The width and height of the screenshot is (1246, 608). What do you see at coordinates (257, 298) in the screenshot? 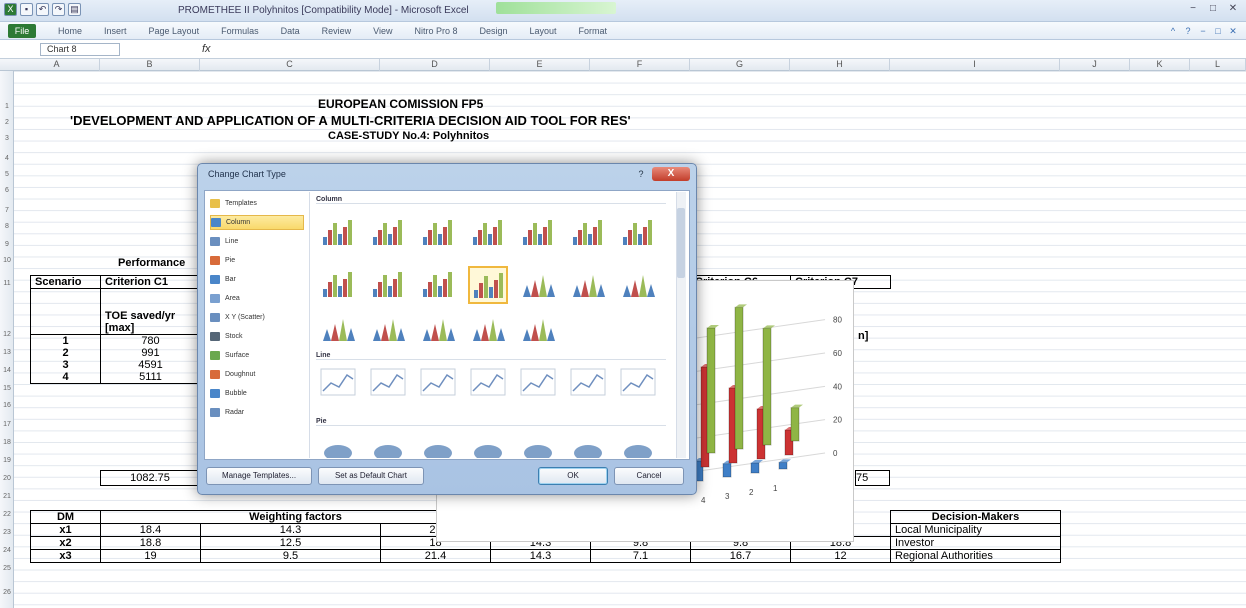
I see `chart-type-area: Area` at bounding box center [257, 298].